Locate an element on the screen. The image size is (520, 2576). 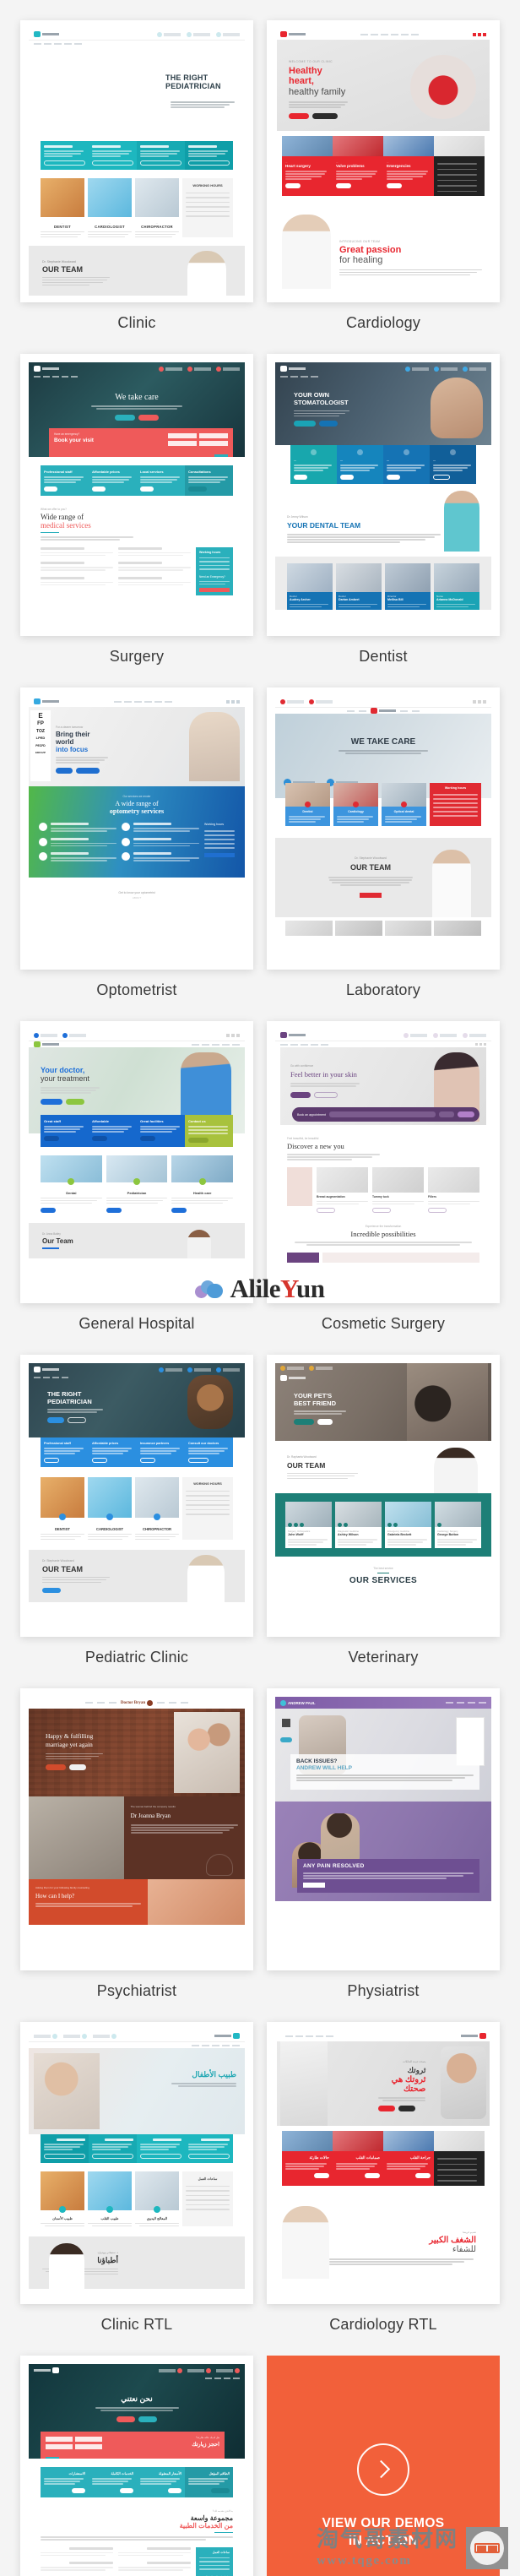
service-card: المعالج اليدوي is located at coordinates (157, 2198).